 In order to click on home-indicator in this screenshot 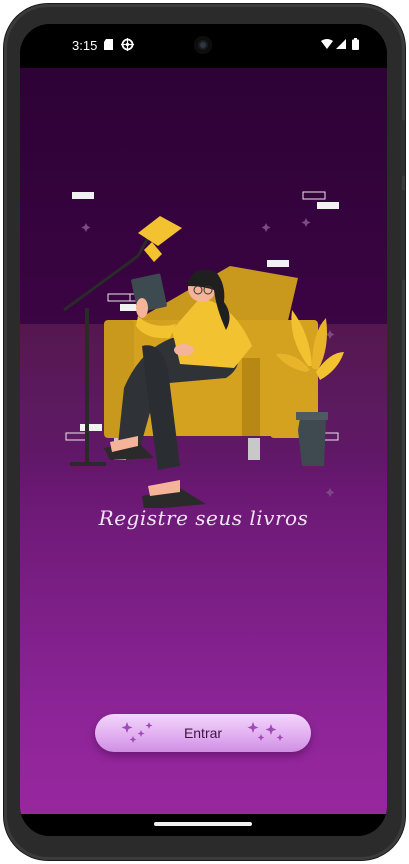, I will do `click(203, 824)`.